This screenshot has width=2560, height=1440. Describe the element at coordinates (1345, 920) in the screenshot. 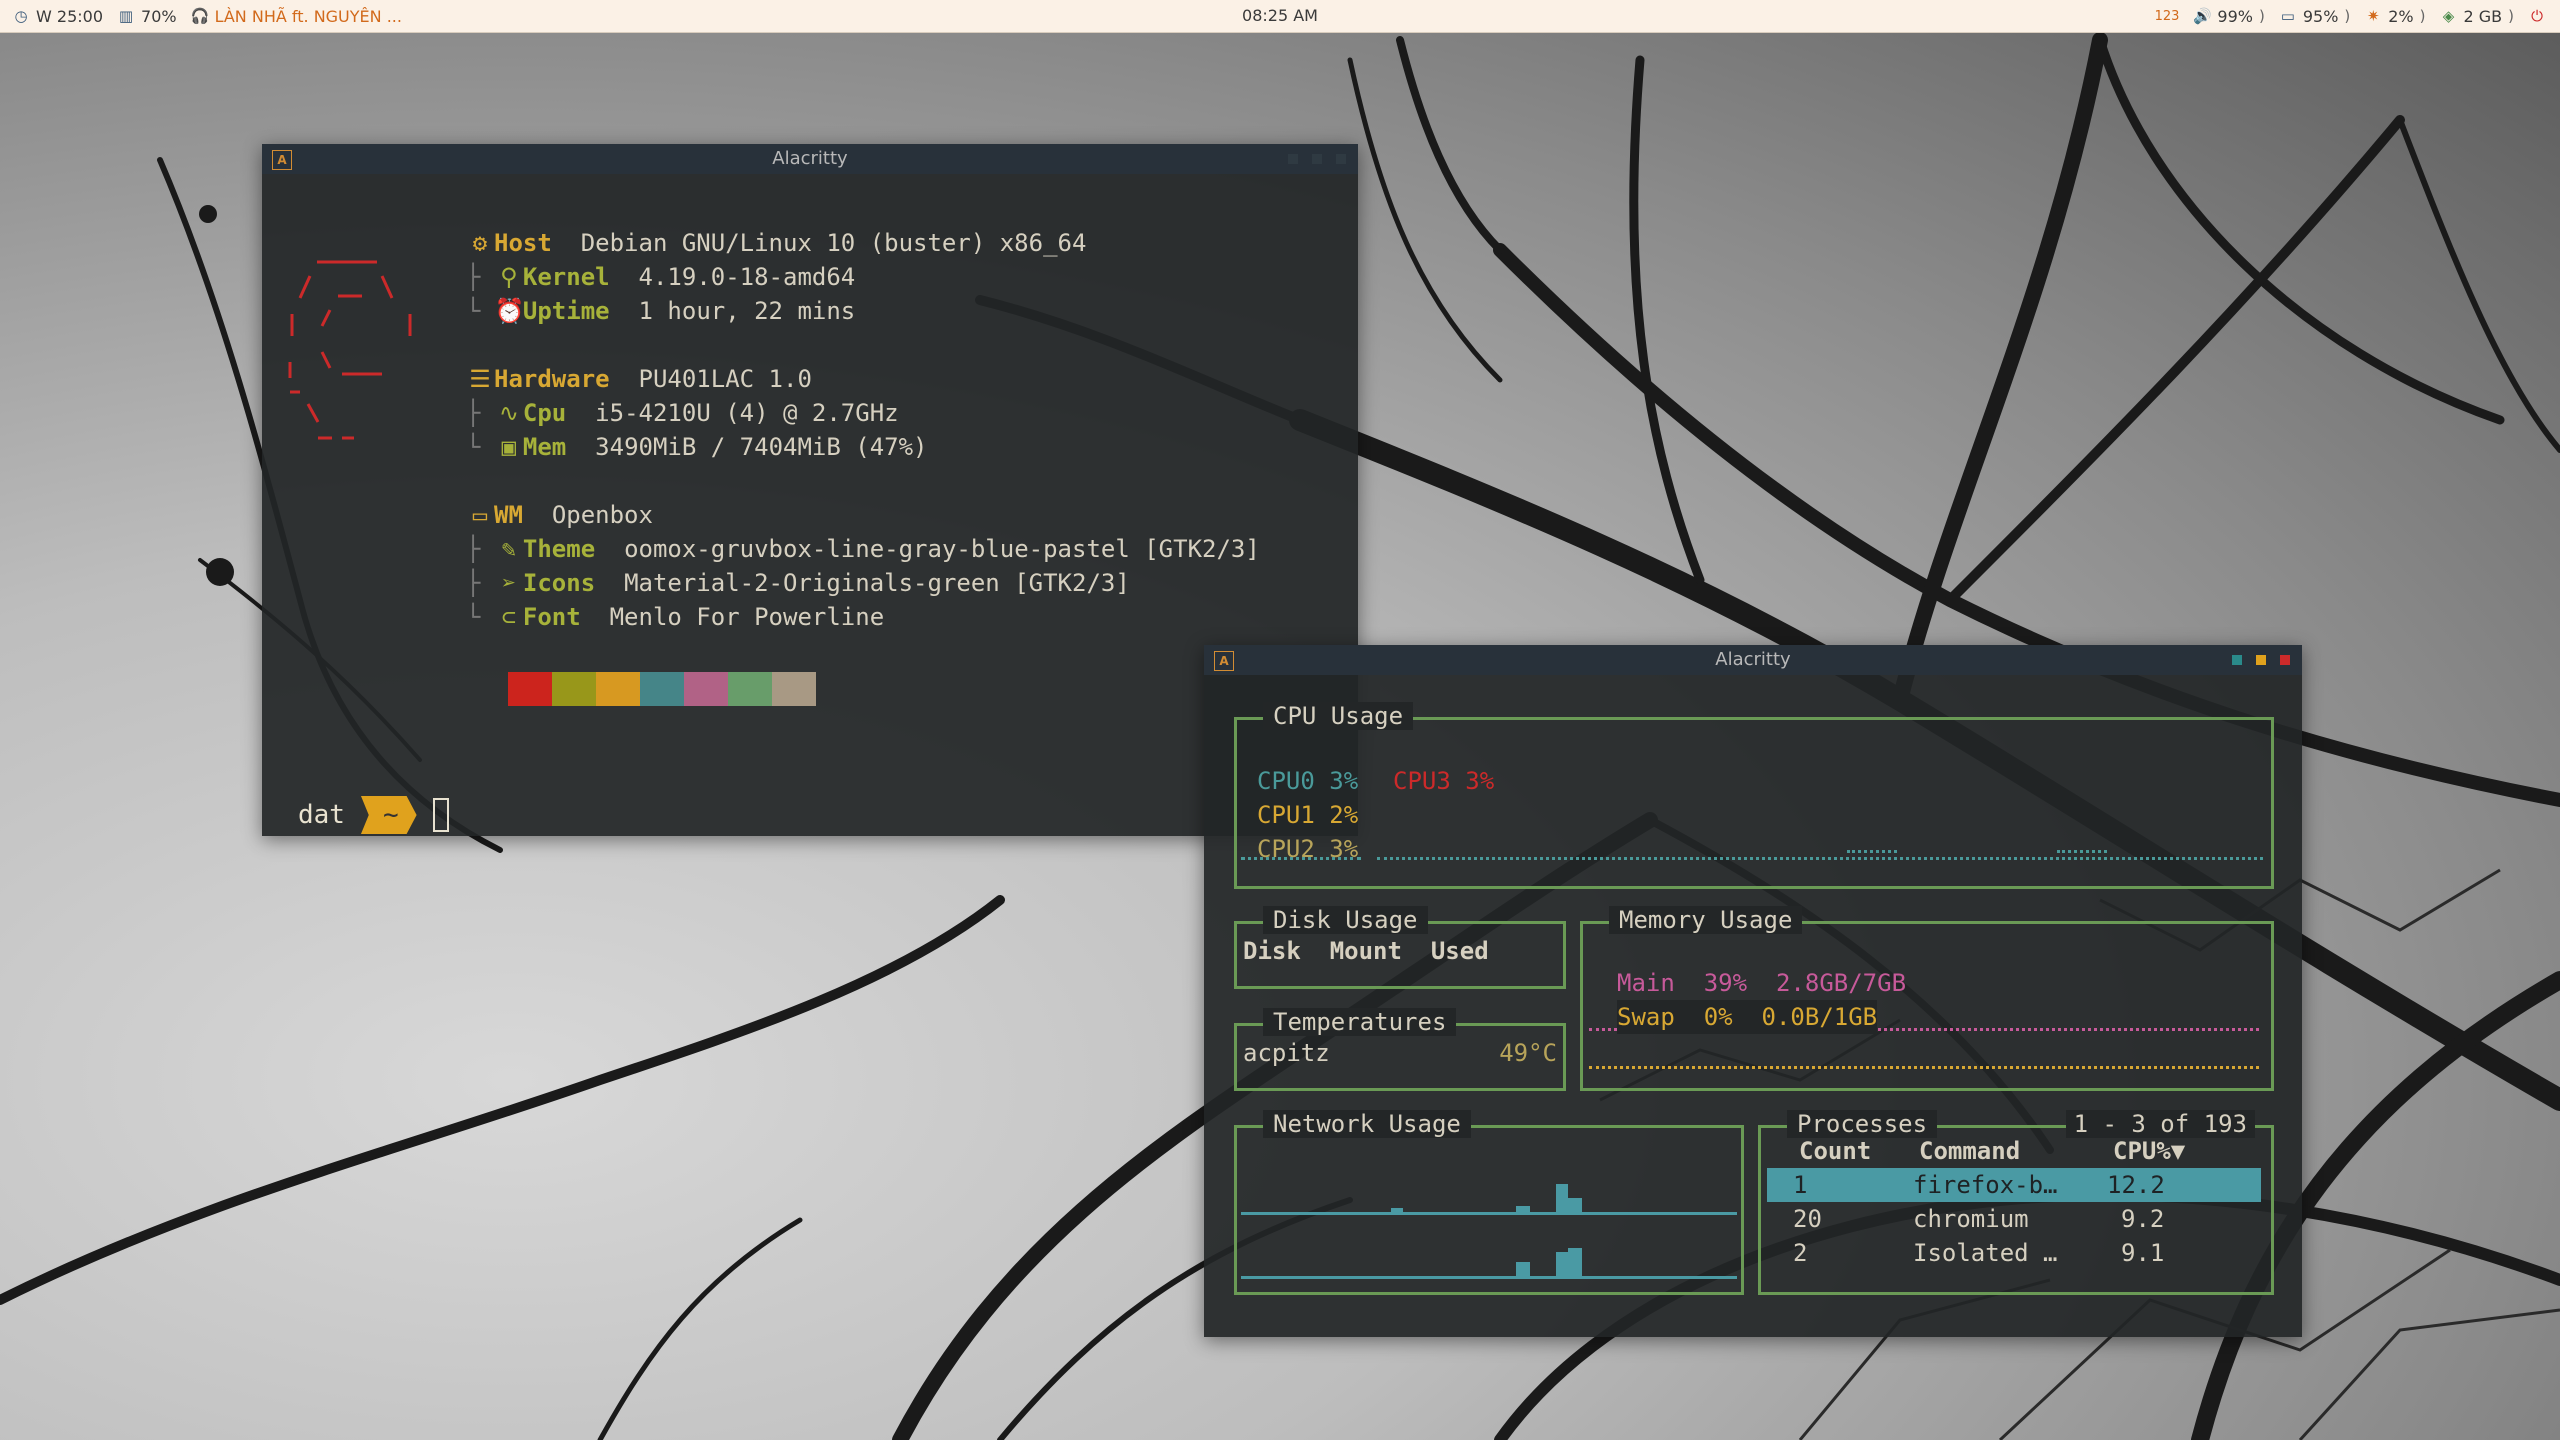

I see `panel-title: Disk Usage` at that location.